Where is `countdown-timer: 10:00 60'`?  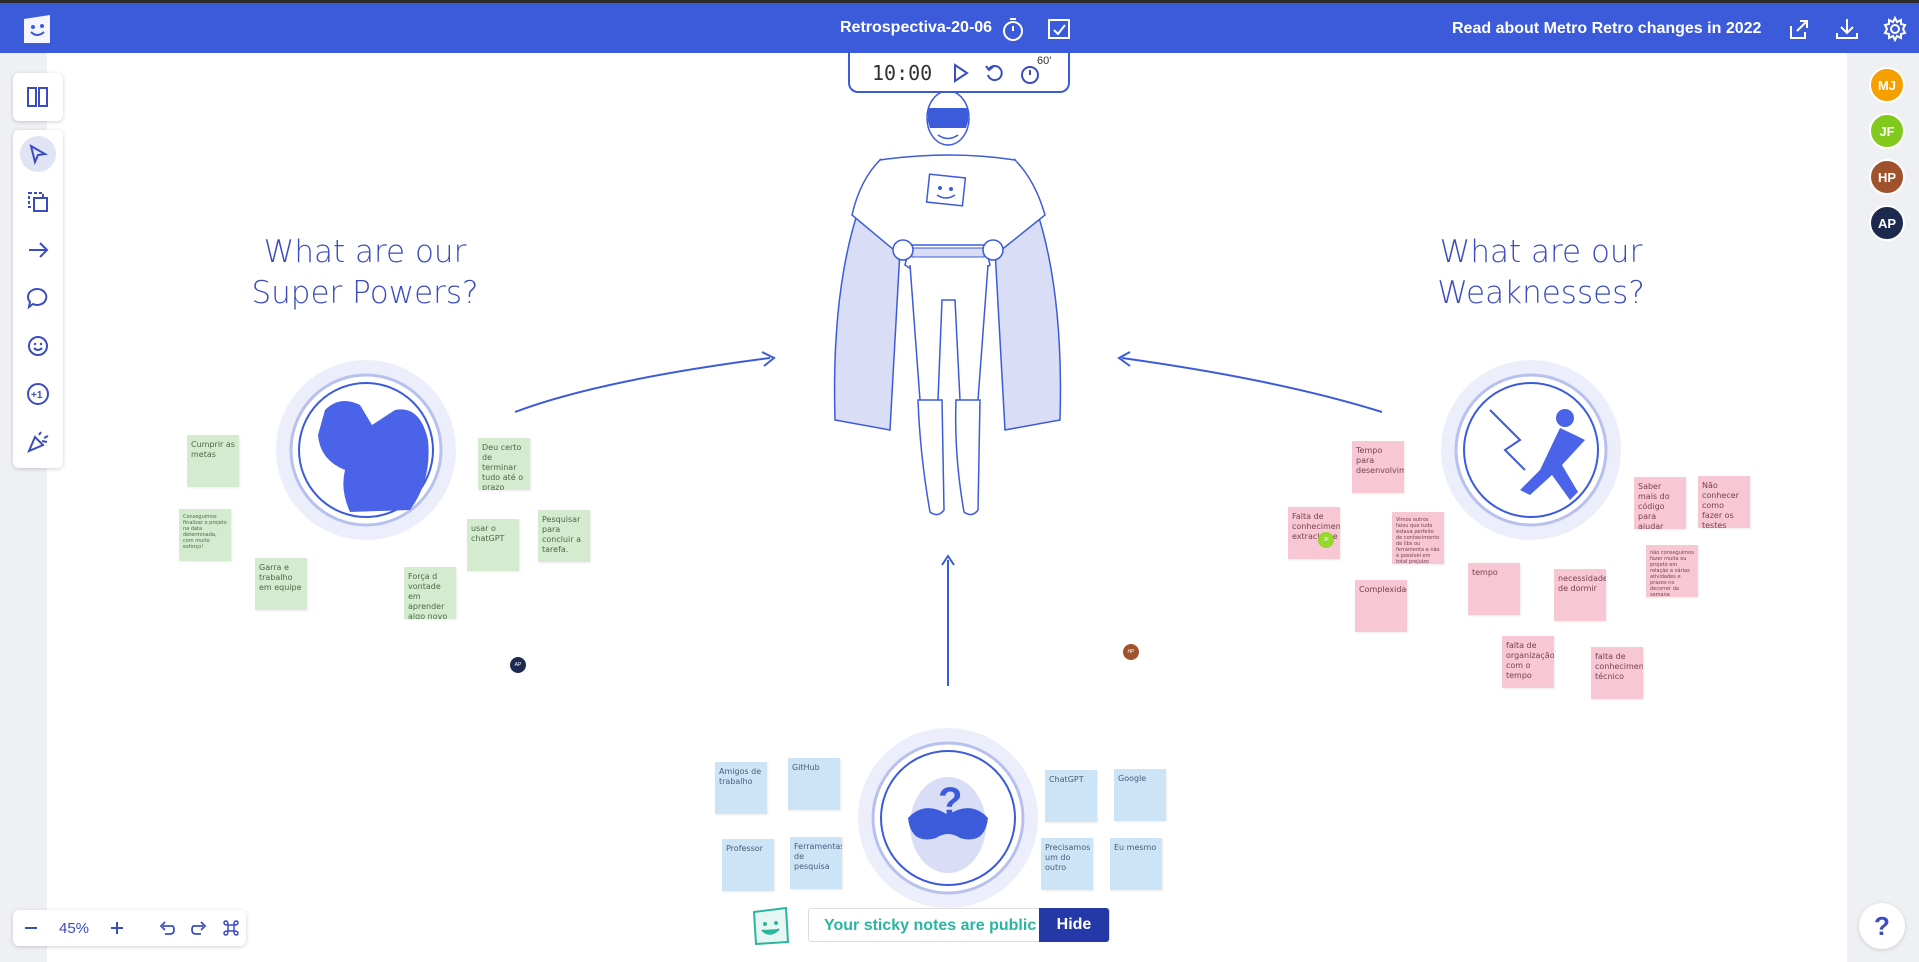 countdown-timer: 10:00 60' is located at coordinates (959, 73).